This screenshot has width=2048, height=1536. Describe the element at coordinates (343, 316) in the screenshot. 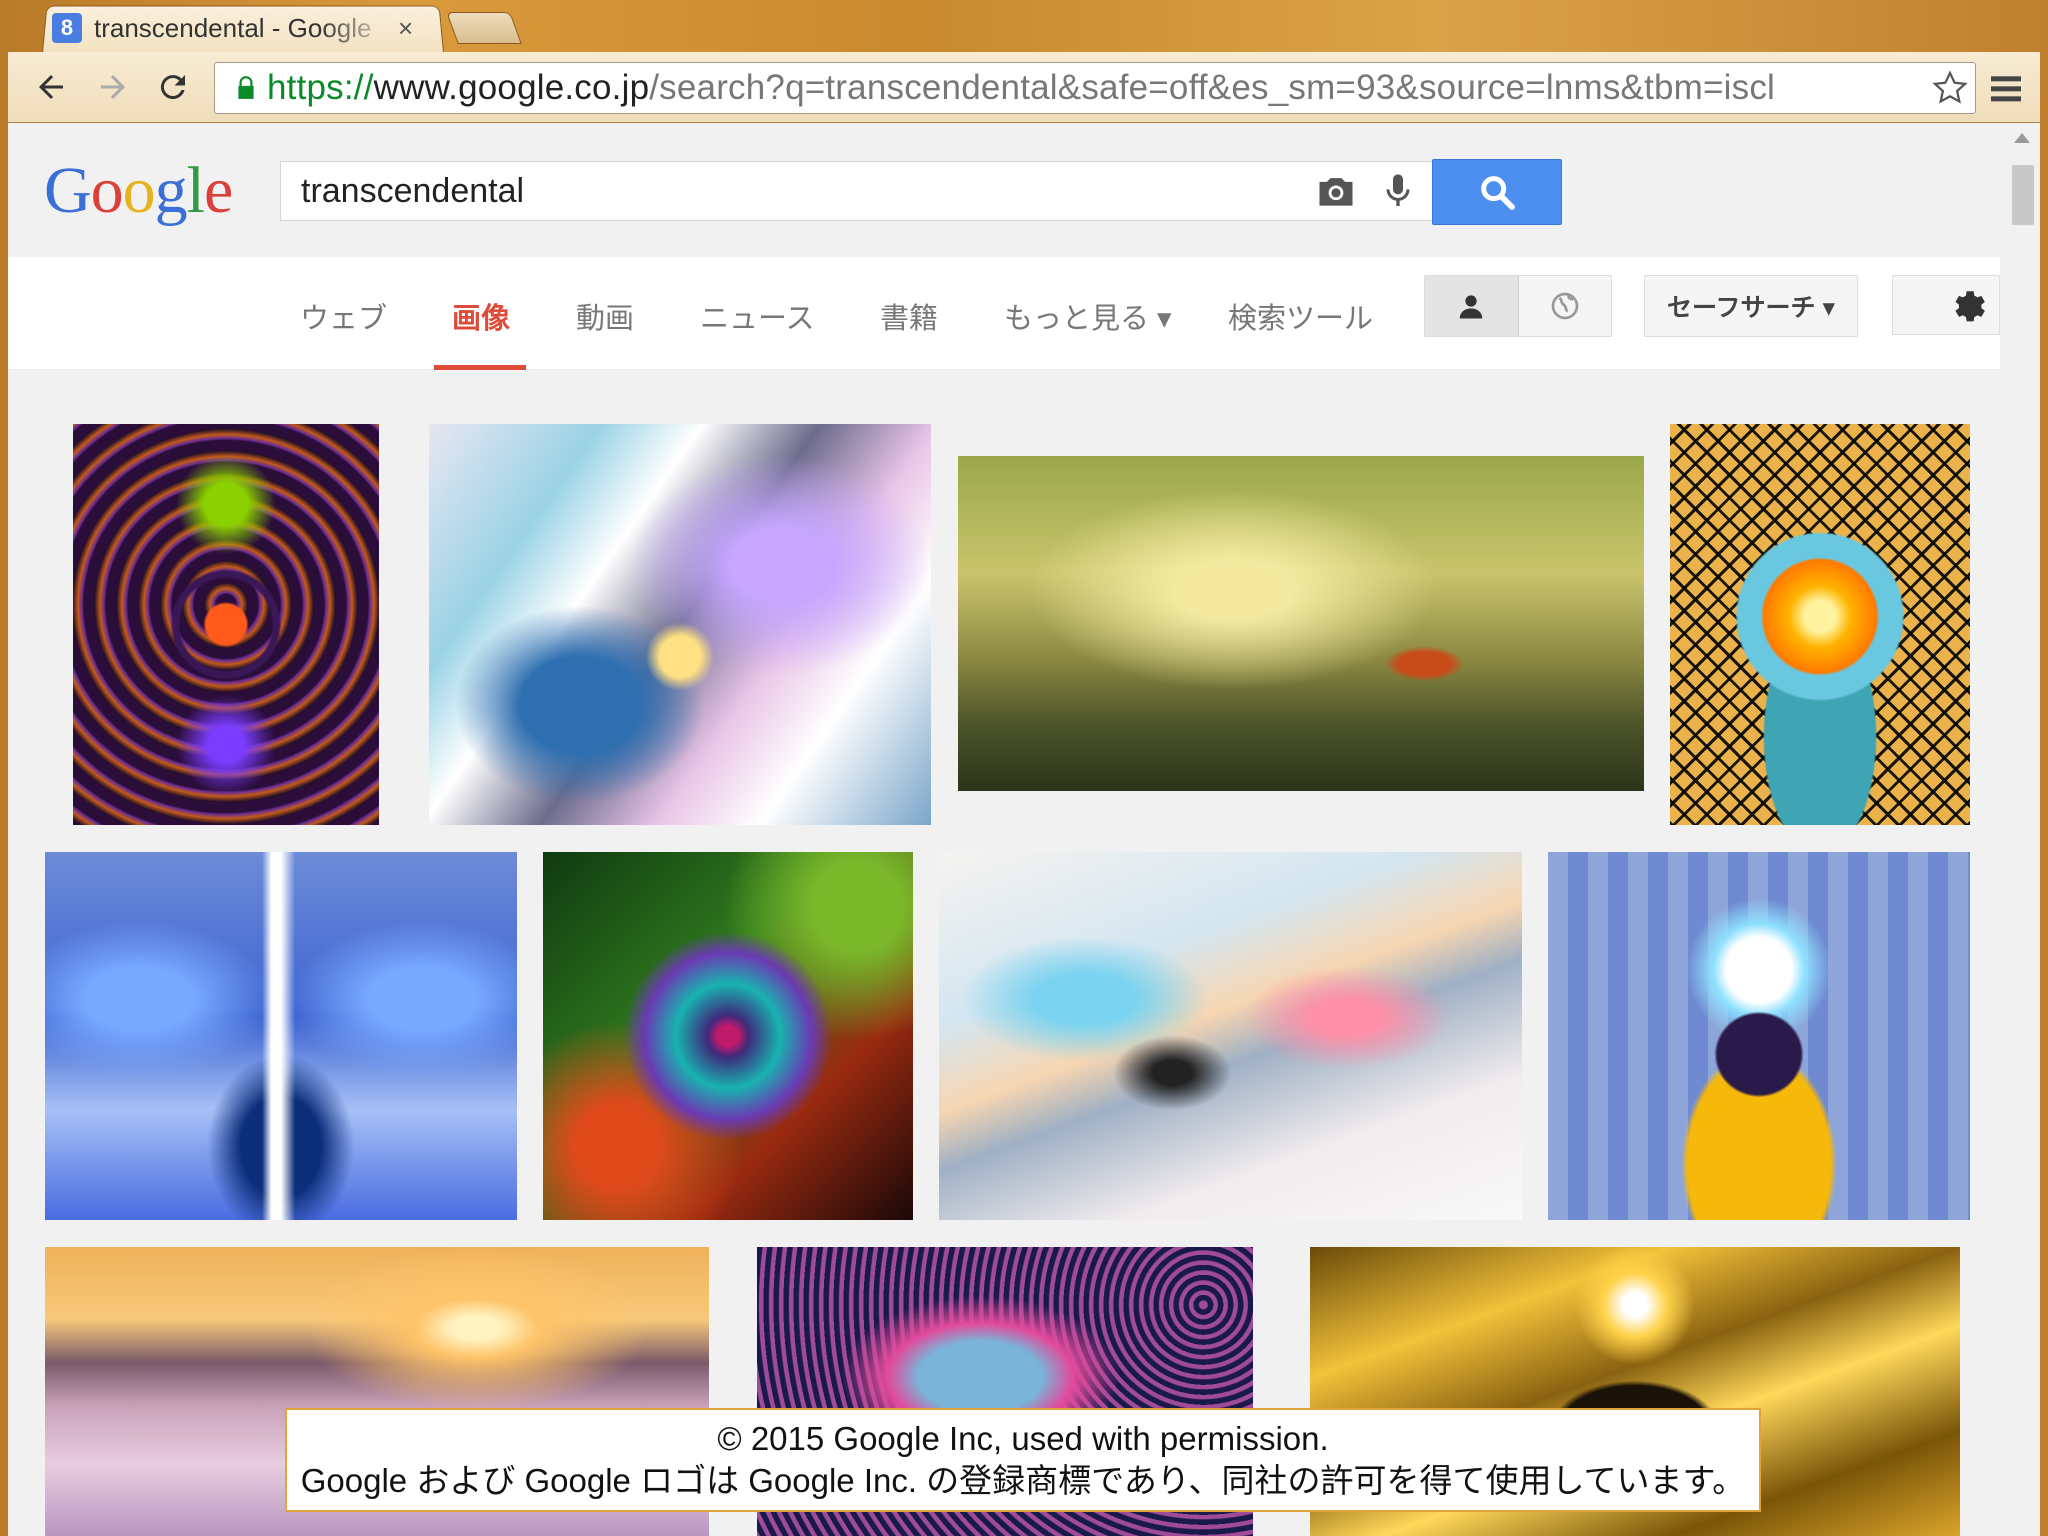

I see `tab-web: ウェブ` at that location.